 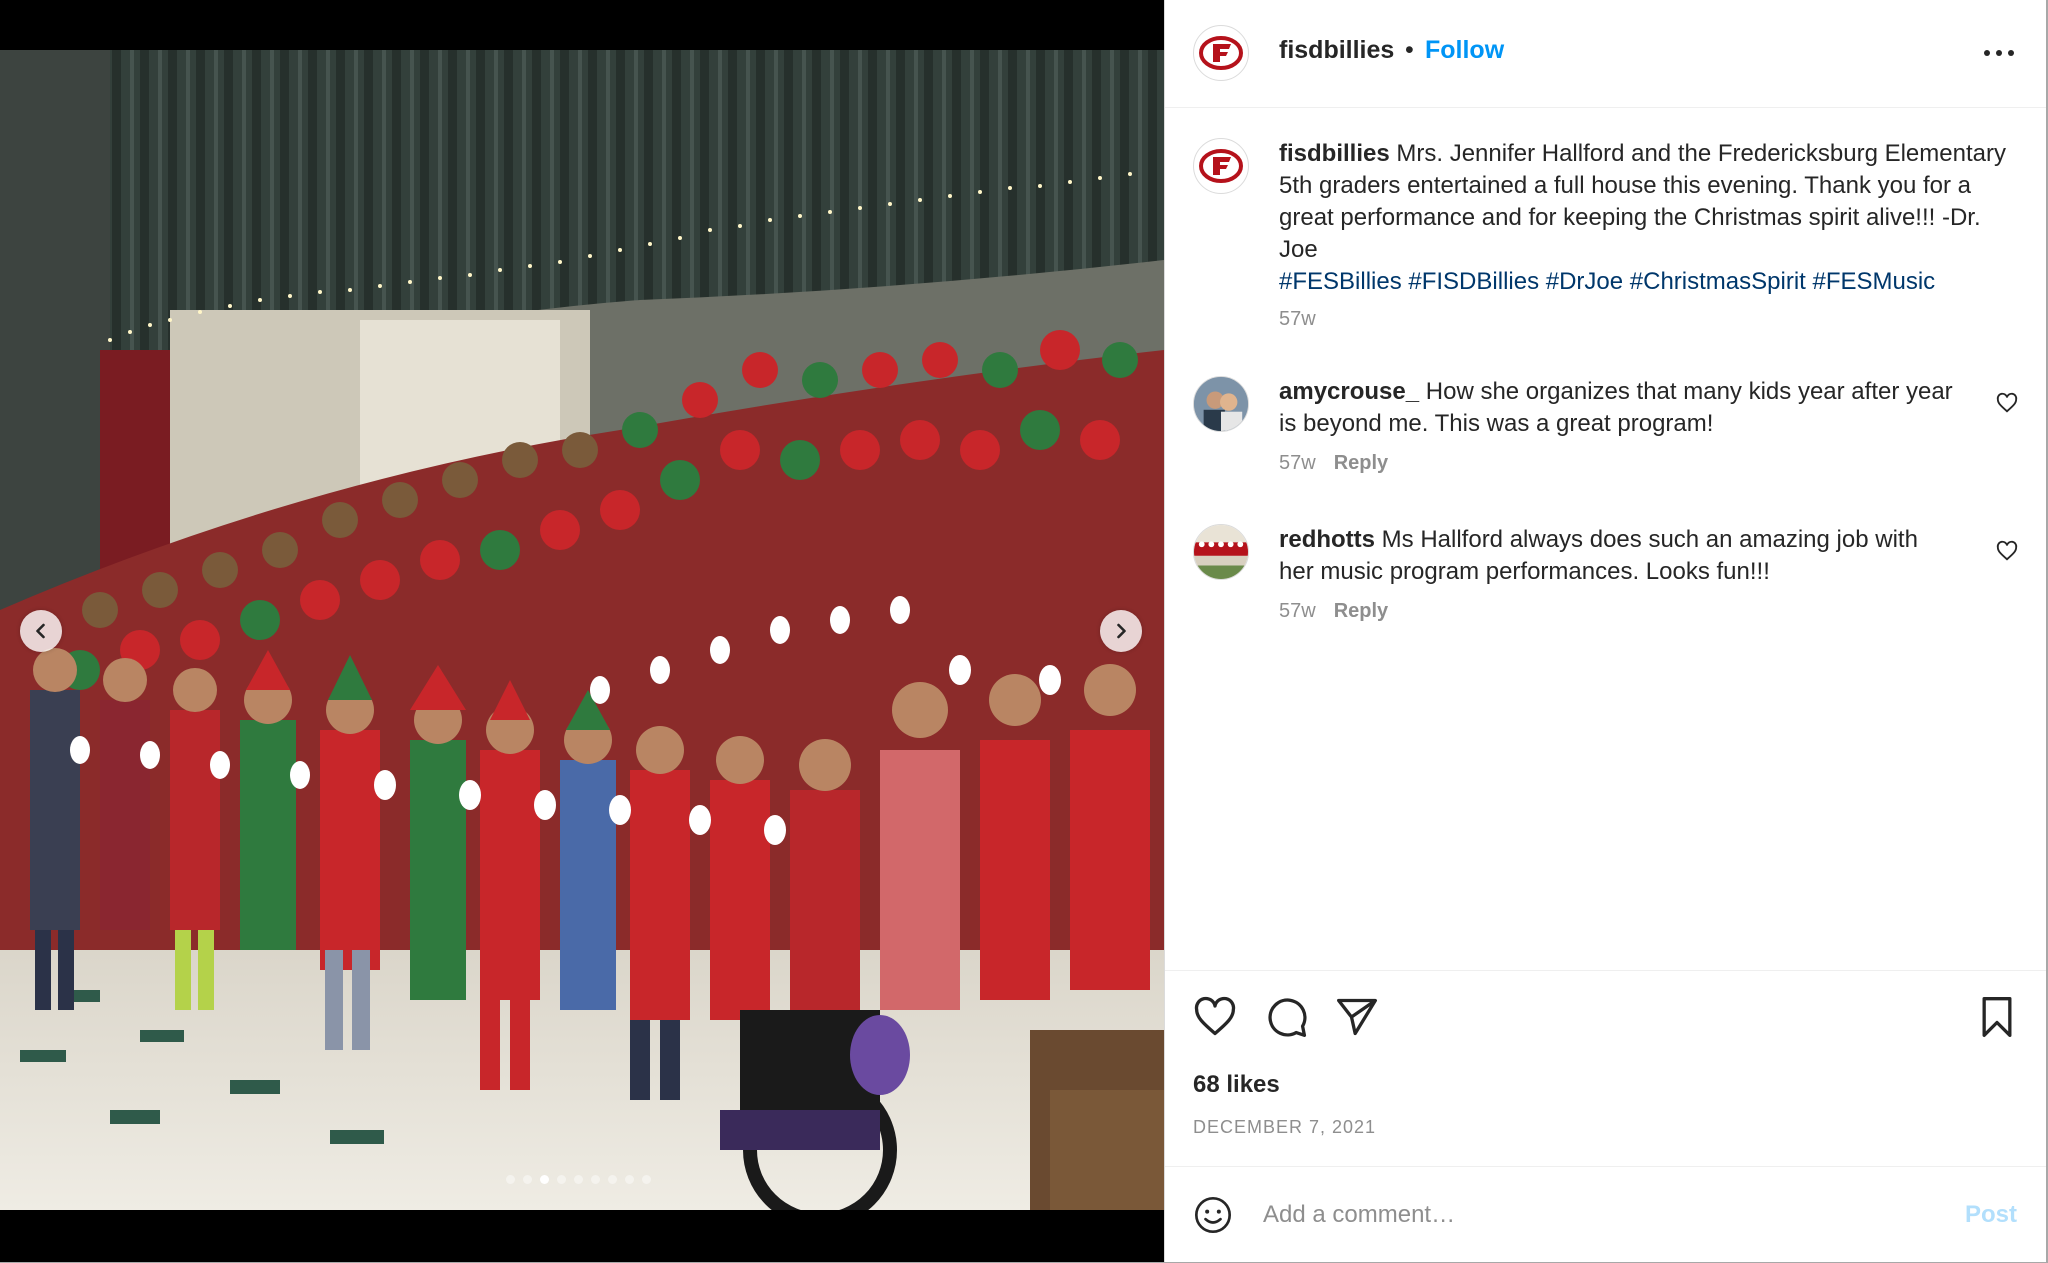 I want to click on post-actions: 68 likes DECEMBER 7, 2021, so click(x=1605, y=1068).